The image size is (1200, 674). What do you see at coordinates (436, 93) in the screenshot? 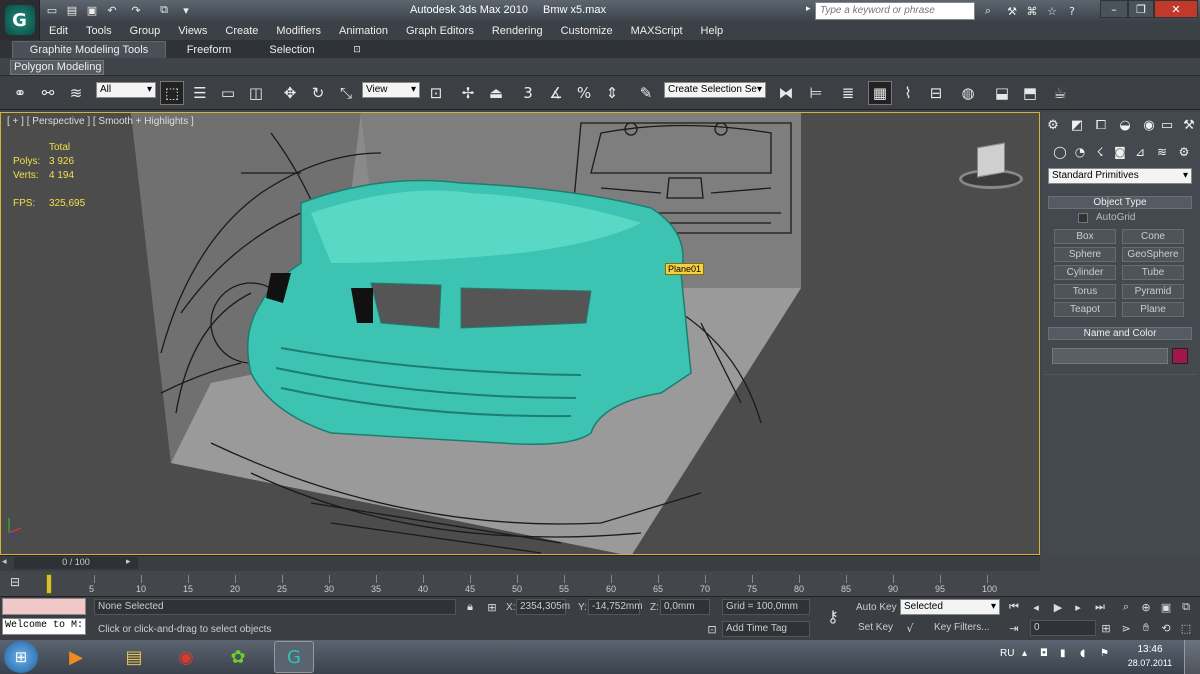
I see `pivot-center-icon: ⊡` at bounding box center [436, 93].